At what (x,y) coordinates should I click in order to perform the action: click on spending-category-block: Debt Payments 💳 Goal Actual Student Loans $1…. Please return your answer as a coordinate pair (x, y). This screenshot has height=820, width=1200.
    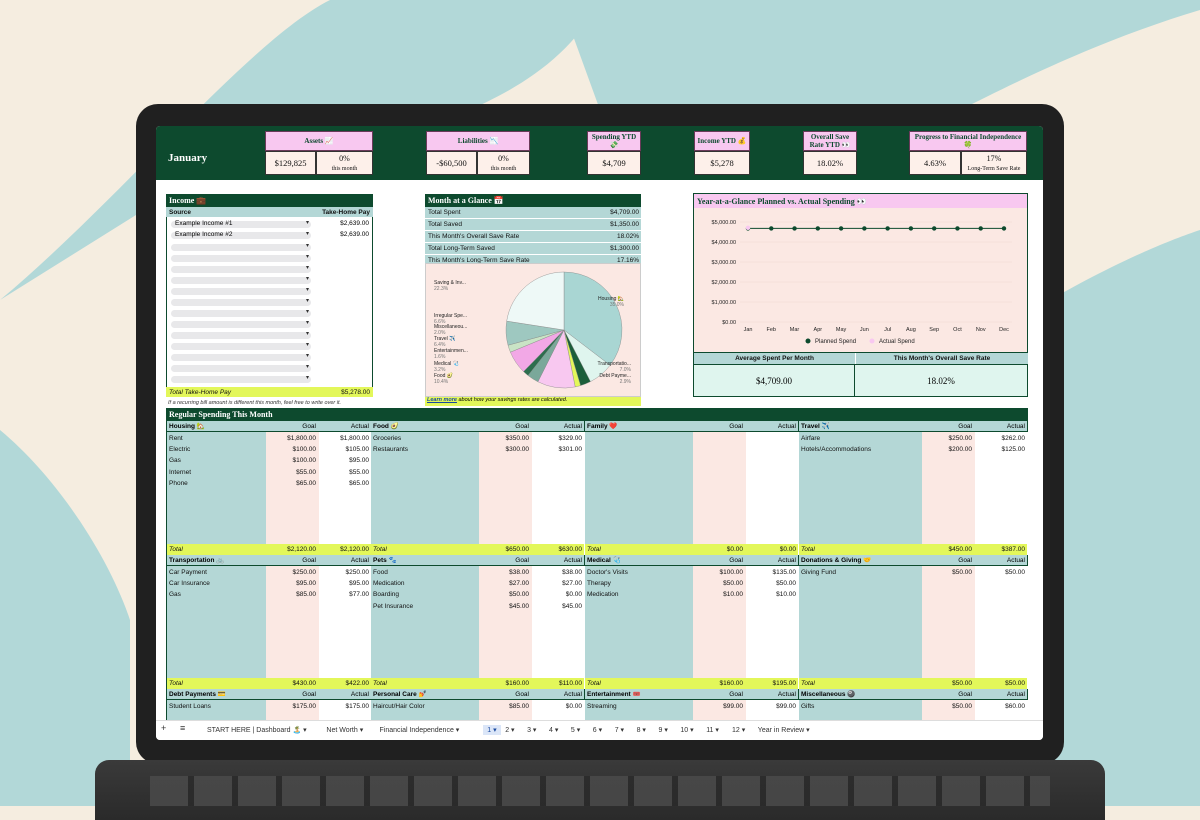
    Looking at the image, I should click on (269, 704).